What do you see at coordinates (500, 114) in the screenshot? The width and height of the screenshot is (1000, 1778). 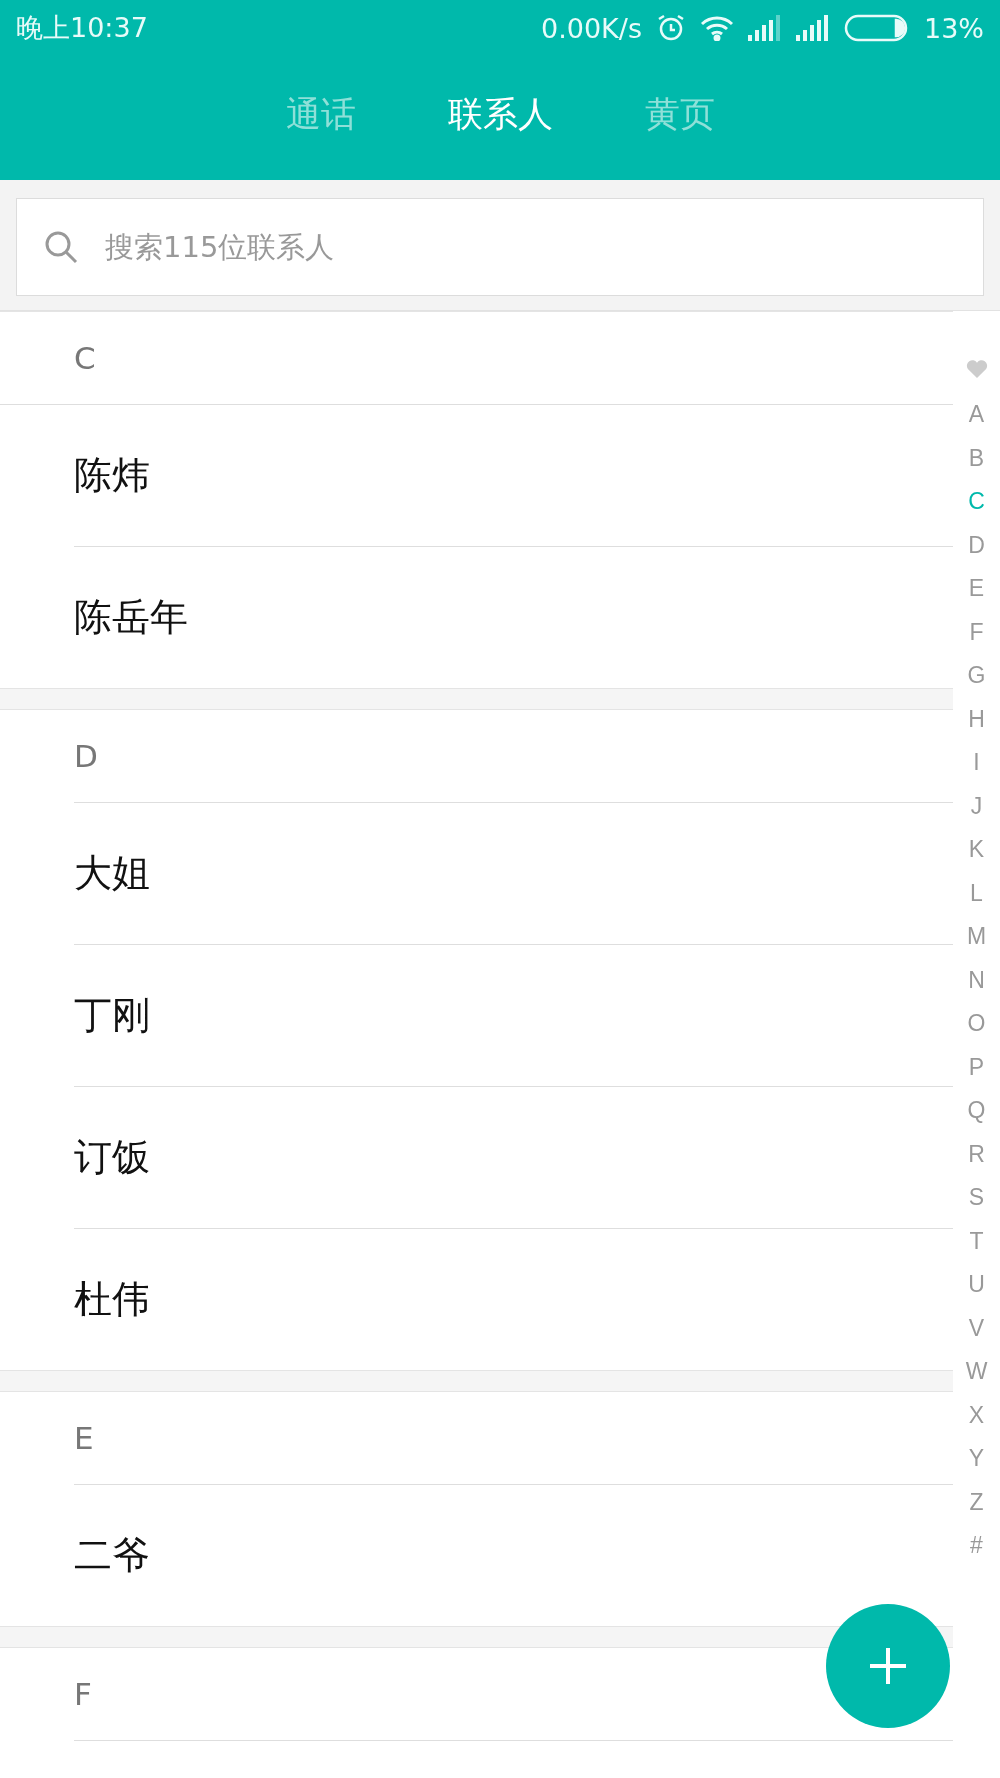 I see `tab: 联系人` at bounding box center [500, 114].